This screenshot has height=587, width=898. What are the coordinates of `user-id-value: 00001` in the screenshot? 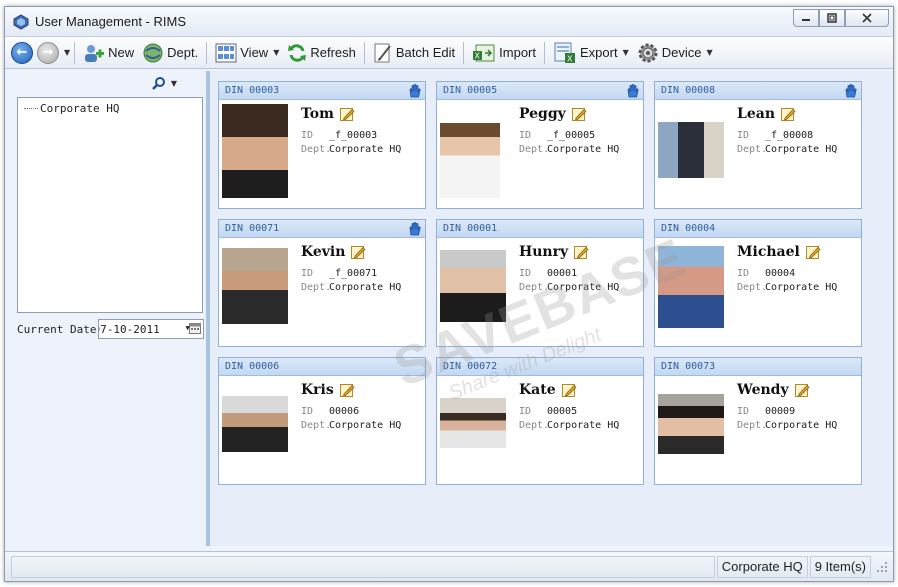 It's located at (562, 273).